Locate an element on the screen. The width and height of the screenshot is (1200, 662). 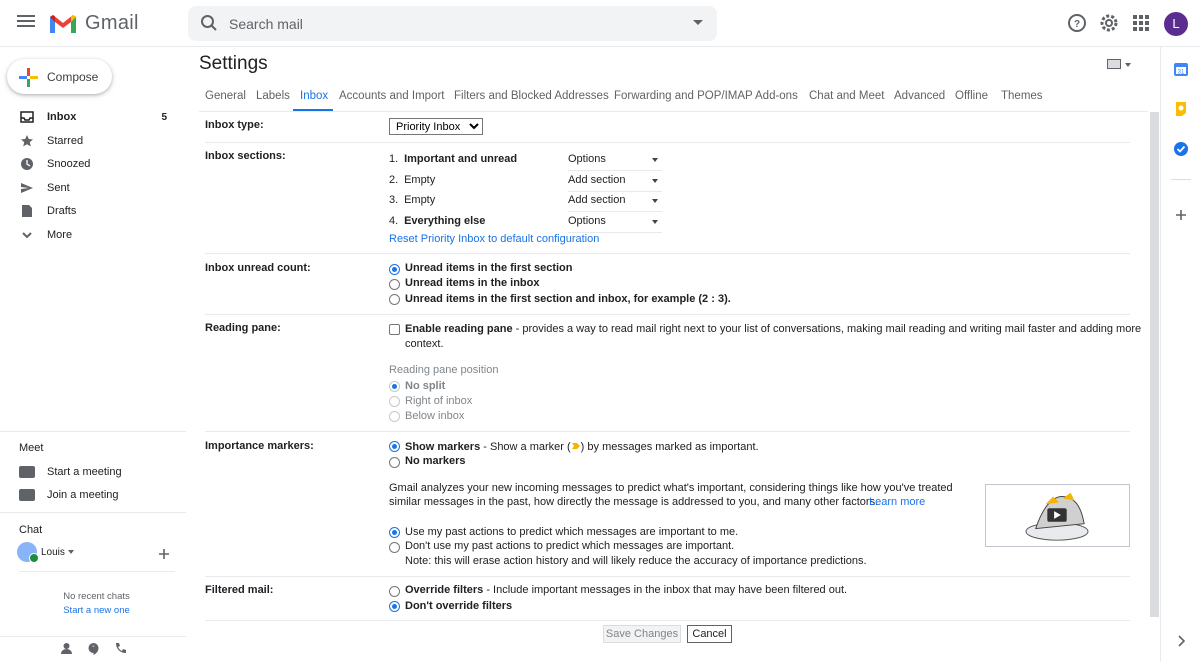
tab-advanced: Advanced is located at coordinates (919, 96).